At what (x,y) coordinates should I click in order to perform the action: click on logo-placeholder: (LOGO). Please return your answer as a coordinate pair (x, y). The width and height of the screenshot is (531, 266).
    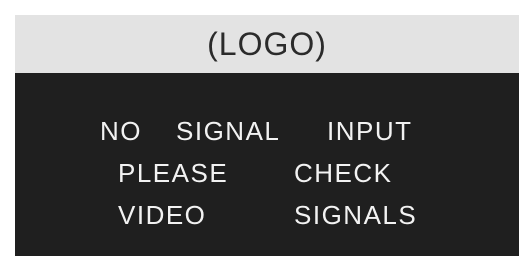
    Looking at the image, I should click on (267, 43).